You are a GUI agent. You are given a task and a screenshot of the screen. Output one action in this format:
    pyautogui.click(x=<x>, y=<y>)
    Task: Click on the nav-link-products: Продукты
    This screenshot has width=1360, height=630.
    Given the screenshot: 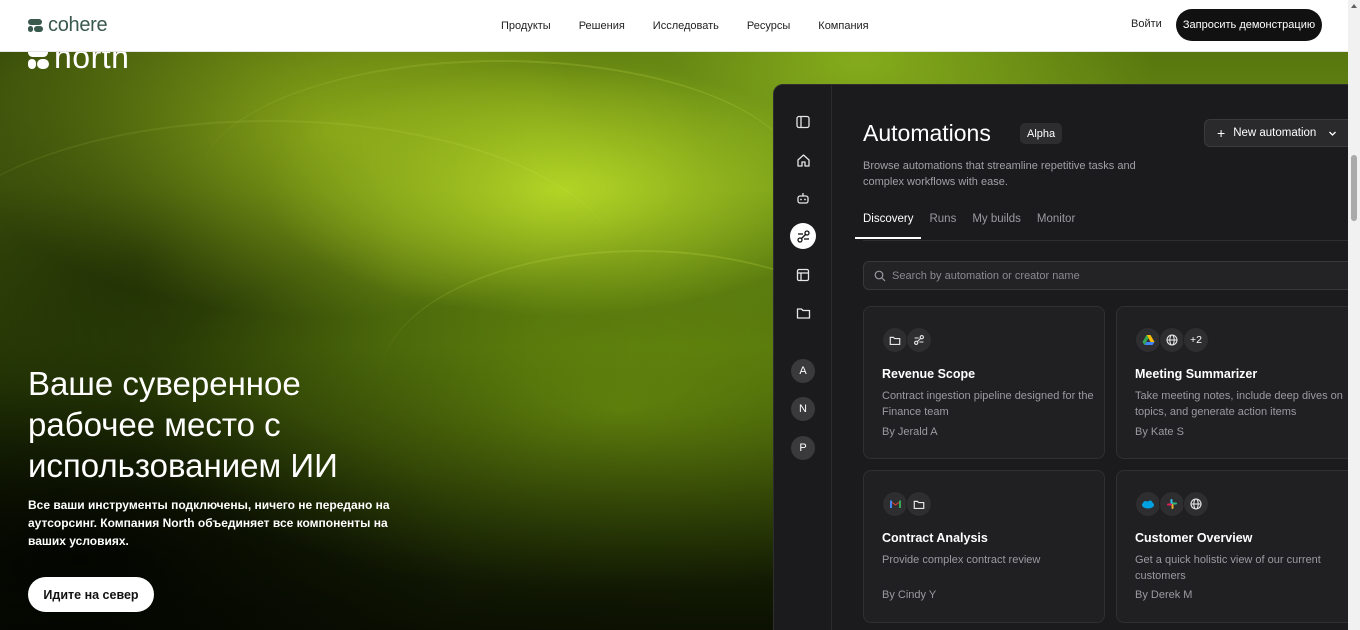 What is the action you would take?
    pyautogui.click(x=526, y=26)
    